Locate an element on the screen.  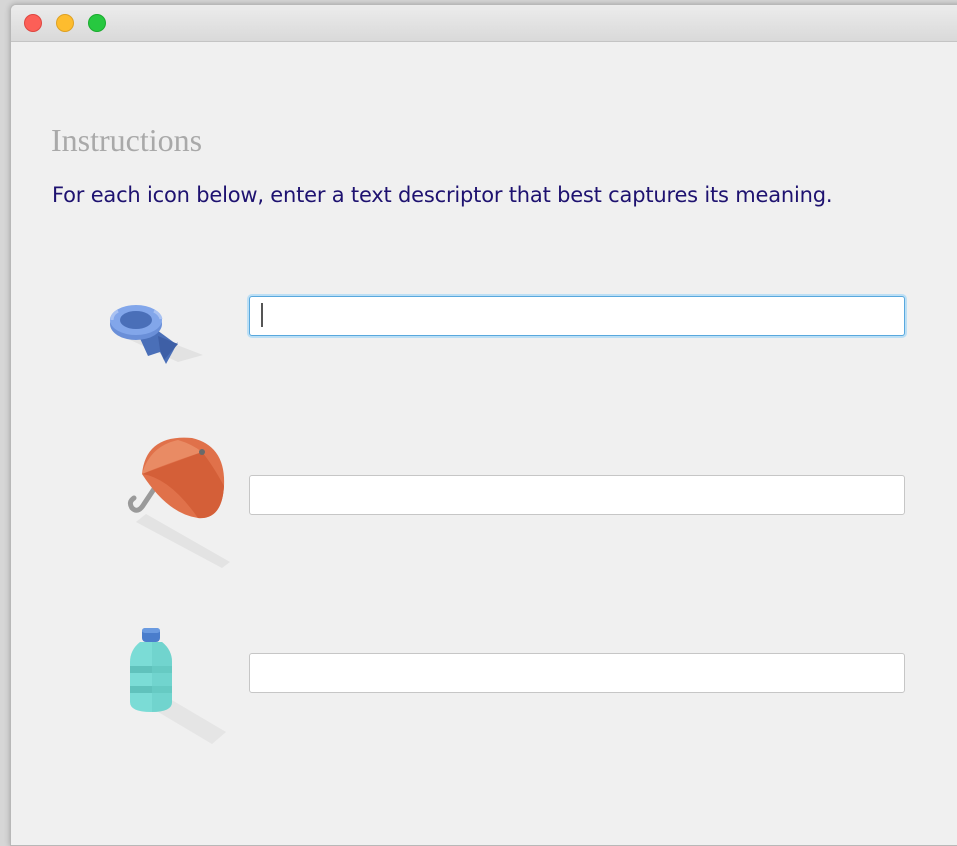
text-caret is located at coordinates (262, 315).